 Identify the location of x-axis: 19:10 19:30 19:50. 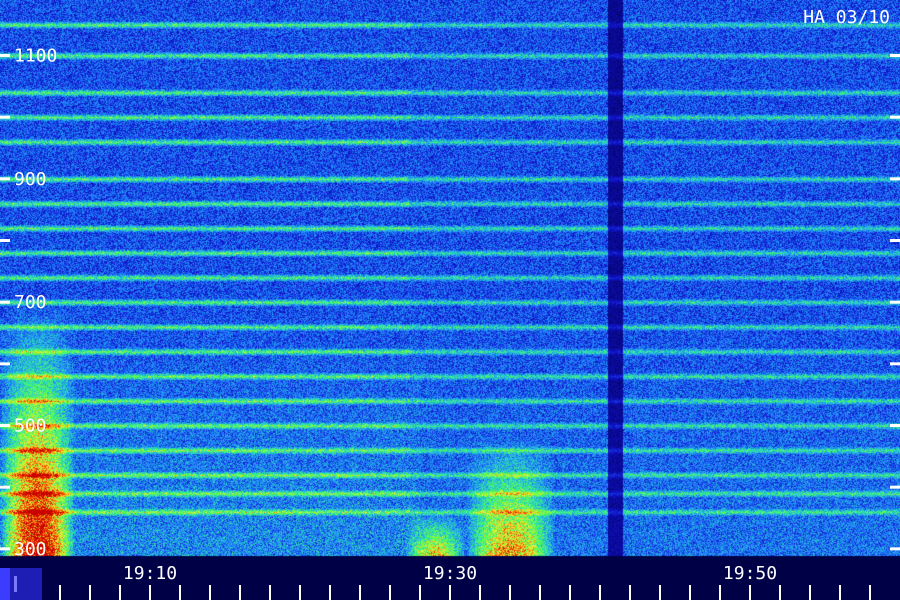
(450, 581).